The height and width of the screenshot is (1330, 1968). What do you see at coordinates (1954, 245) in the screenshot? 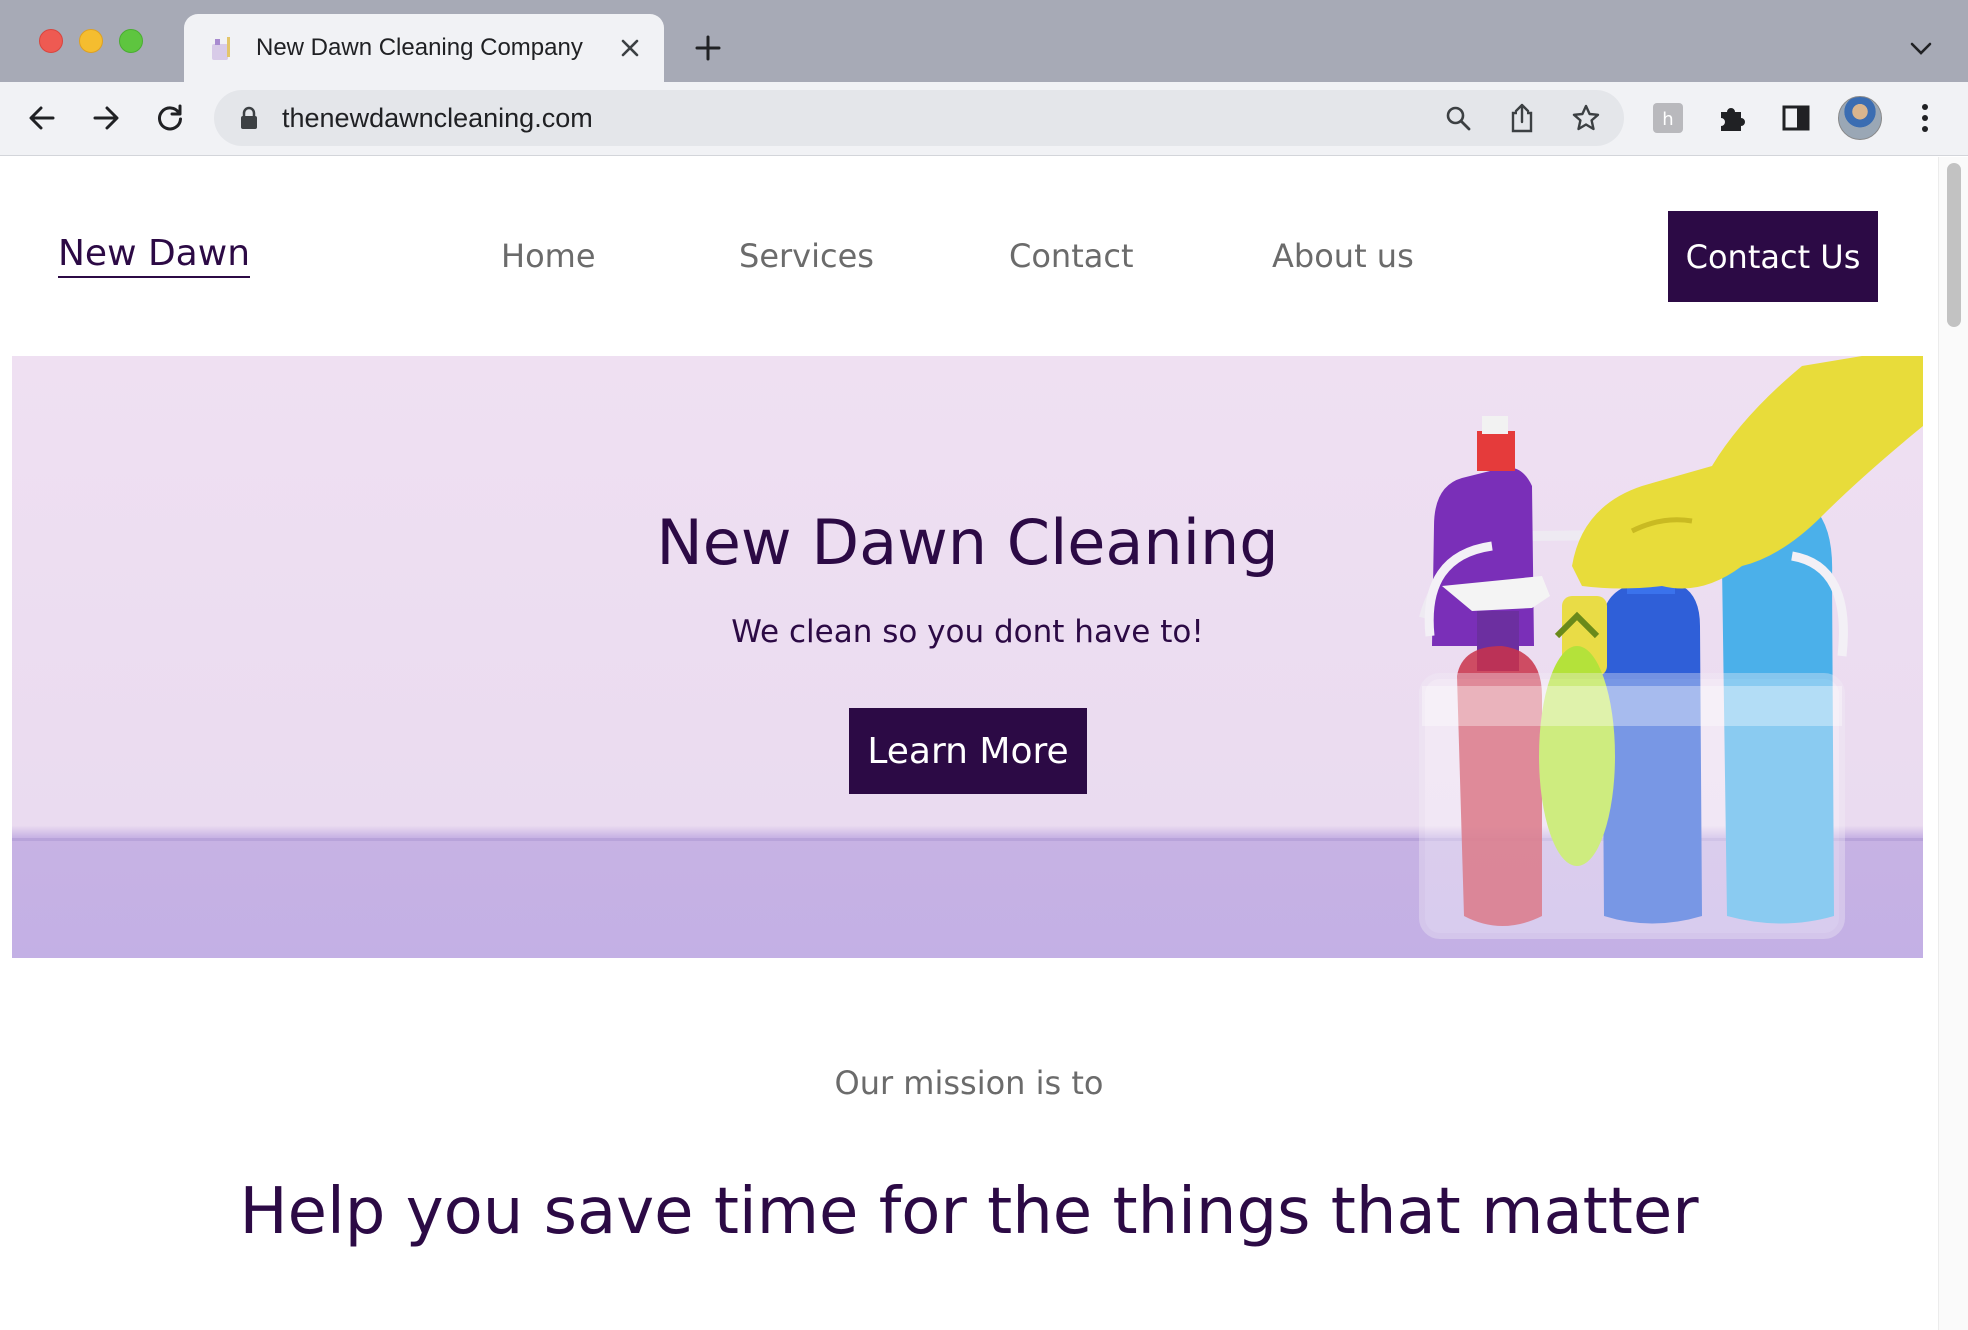
I see `scrollbar-thumb` at bounding box center [1954, 245].